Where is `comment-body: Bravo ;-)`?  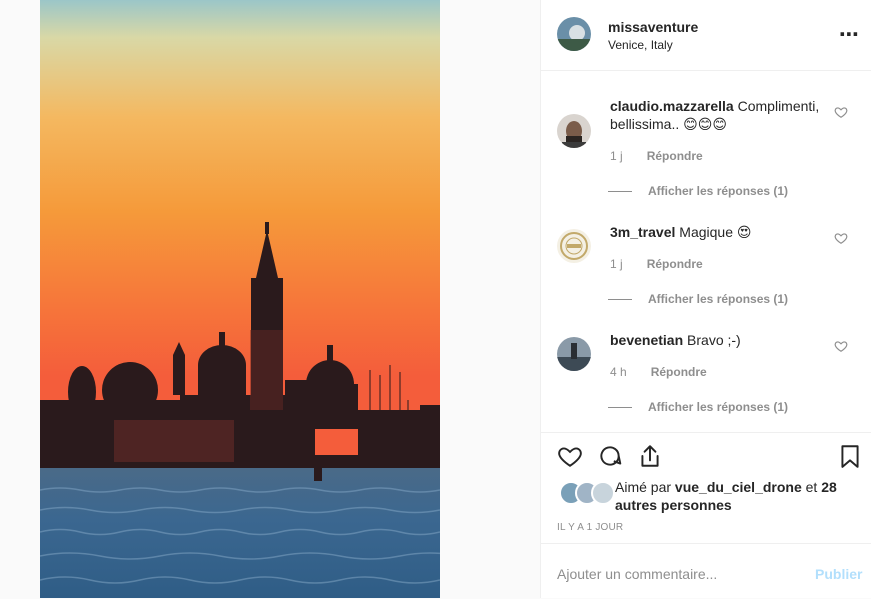
comment-body: Bravo ;-) is located at coordinates (714, 340).